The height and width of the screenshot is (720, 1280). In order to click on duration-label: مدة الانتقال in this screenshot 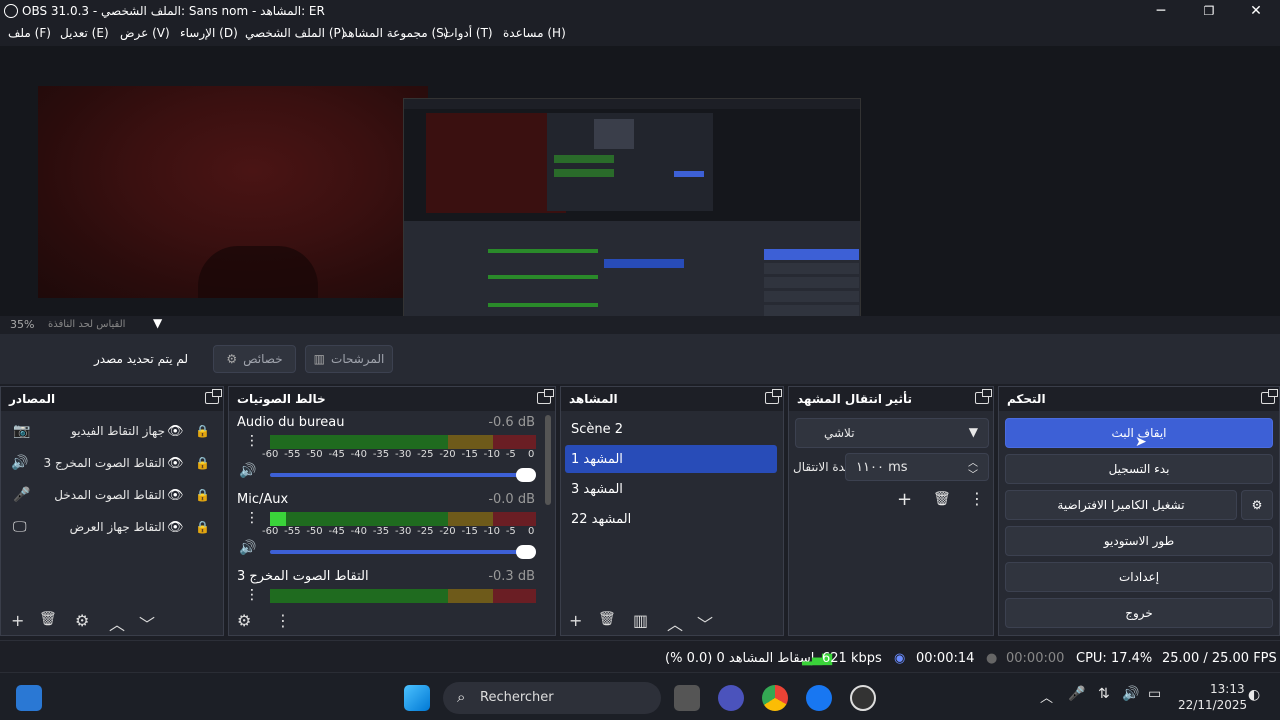, I will do `click(822, 467)`.